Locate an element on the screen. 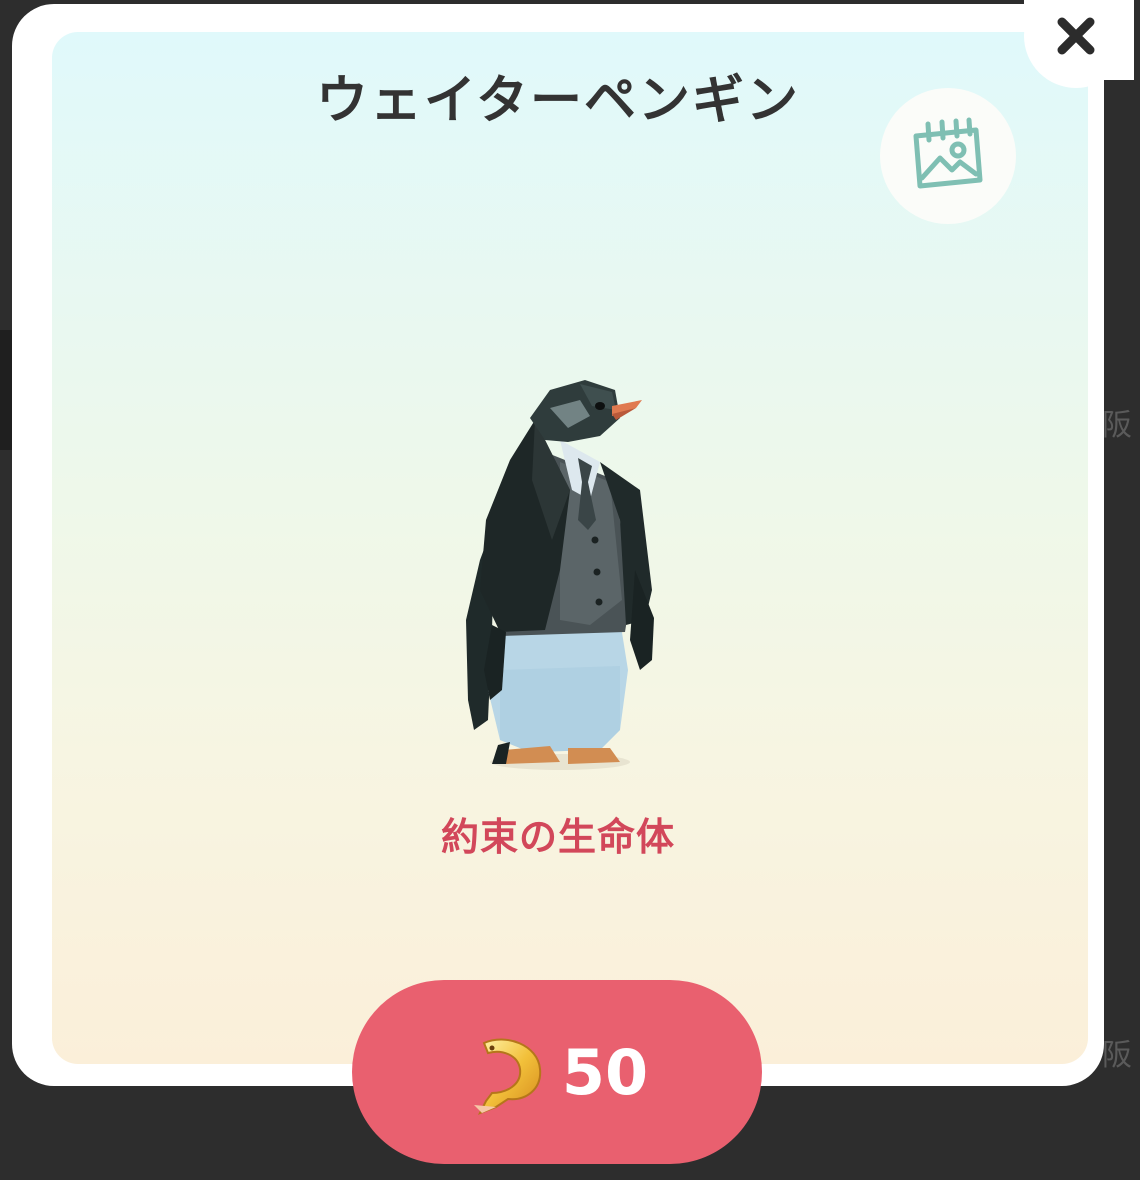 The width and height of the screenshot is (1140, 1180). character-description: 約束の生命体 is located at coordinates (557, 837).